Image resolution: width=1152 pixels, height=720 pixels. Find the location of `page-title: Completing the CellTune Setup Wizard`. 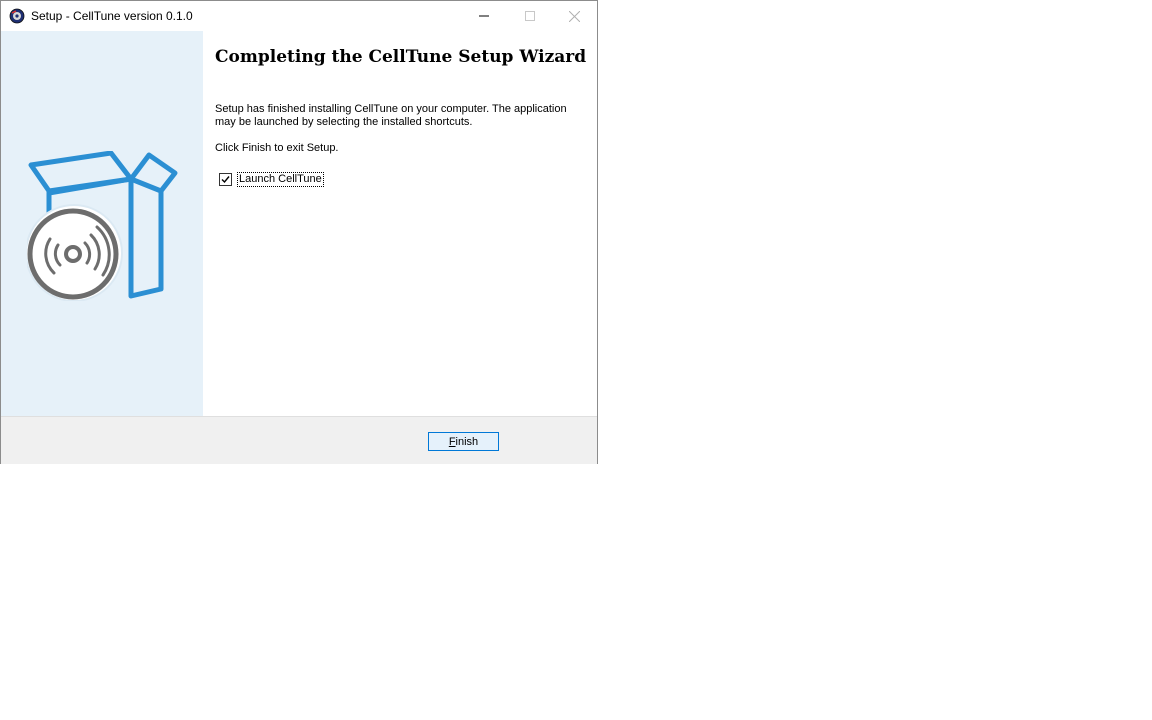

page-title: Completing the CellTune Setup Wizard is located at coordinates (401, 57).